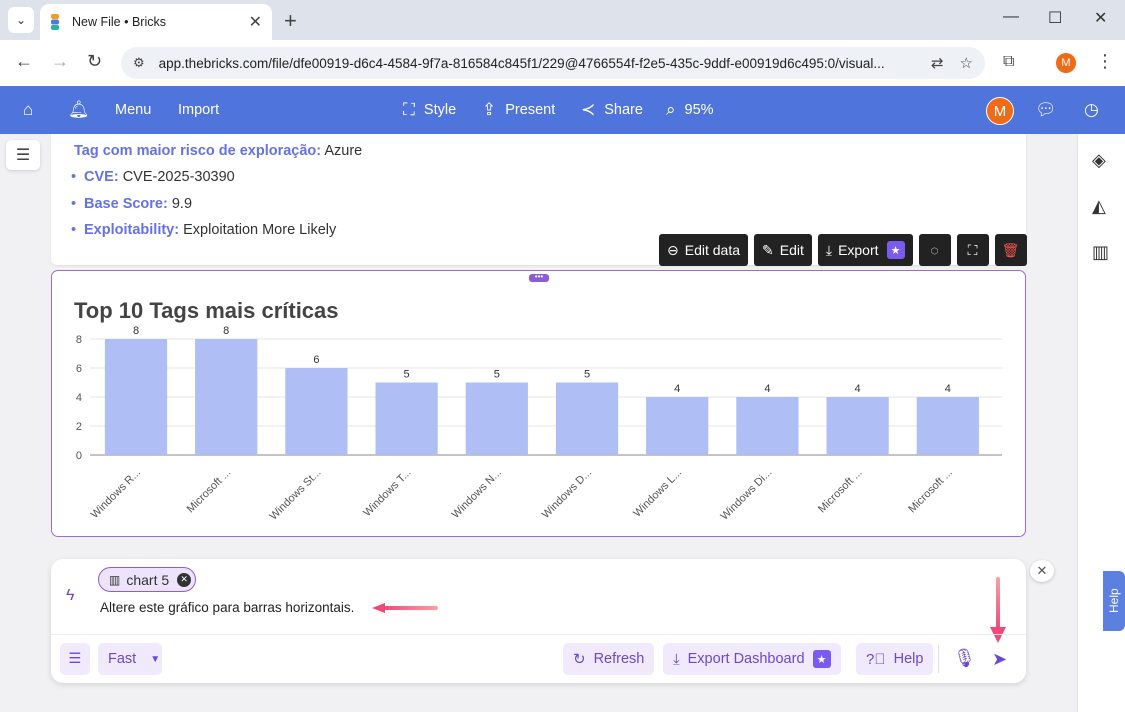 This screenshot has height=712, width=1125. I want to click on edit-data-icon: ⊖, so click(673, 249).